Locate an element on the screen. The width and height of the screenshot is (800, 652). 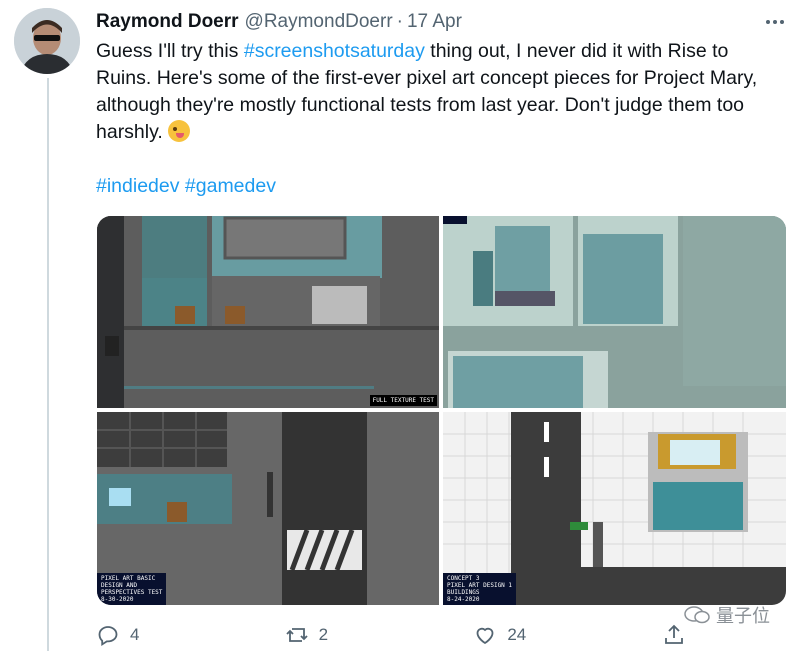
thread-line is located at coordinates (48, 364).